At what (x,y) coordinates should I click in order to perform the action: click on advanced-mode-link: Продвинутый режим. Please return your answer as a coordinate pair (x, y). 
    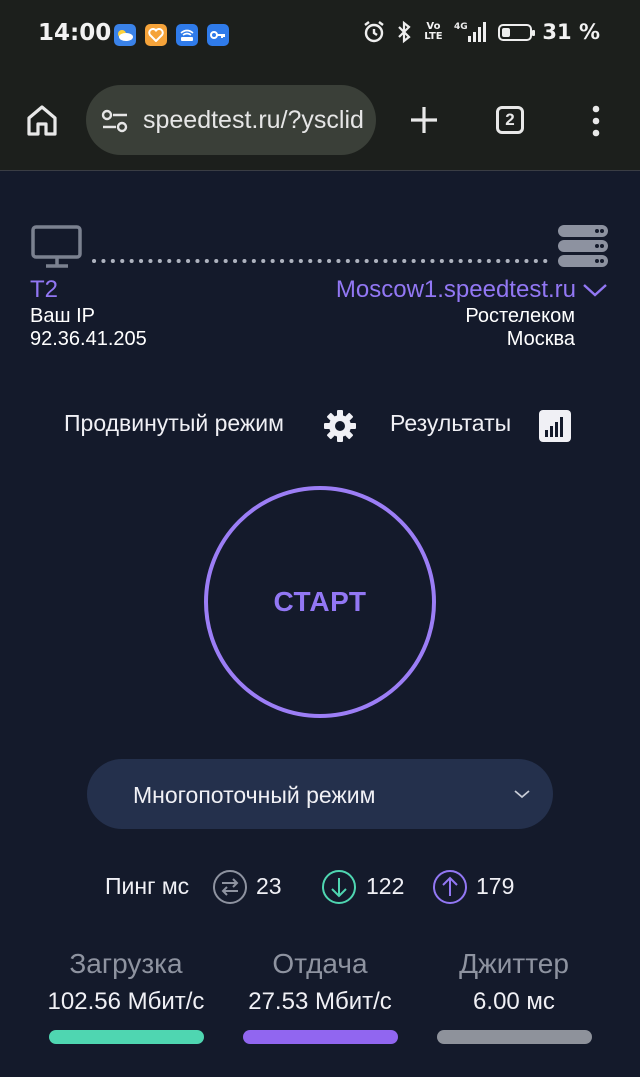
    Looking at the image, I should click on (174, 423).